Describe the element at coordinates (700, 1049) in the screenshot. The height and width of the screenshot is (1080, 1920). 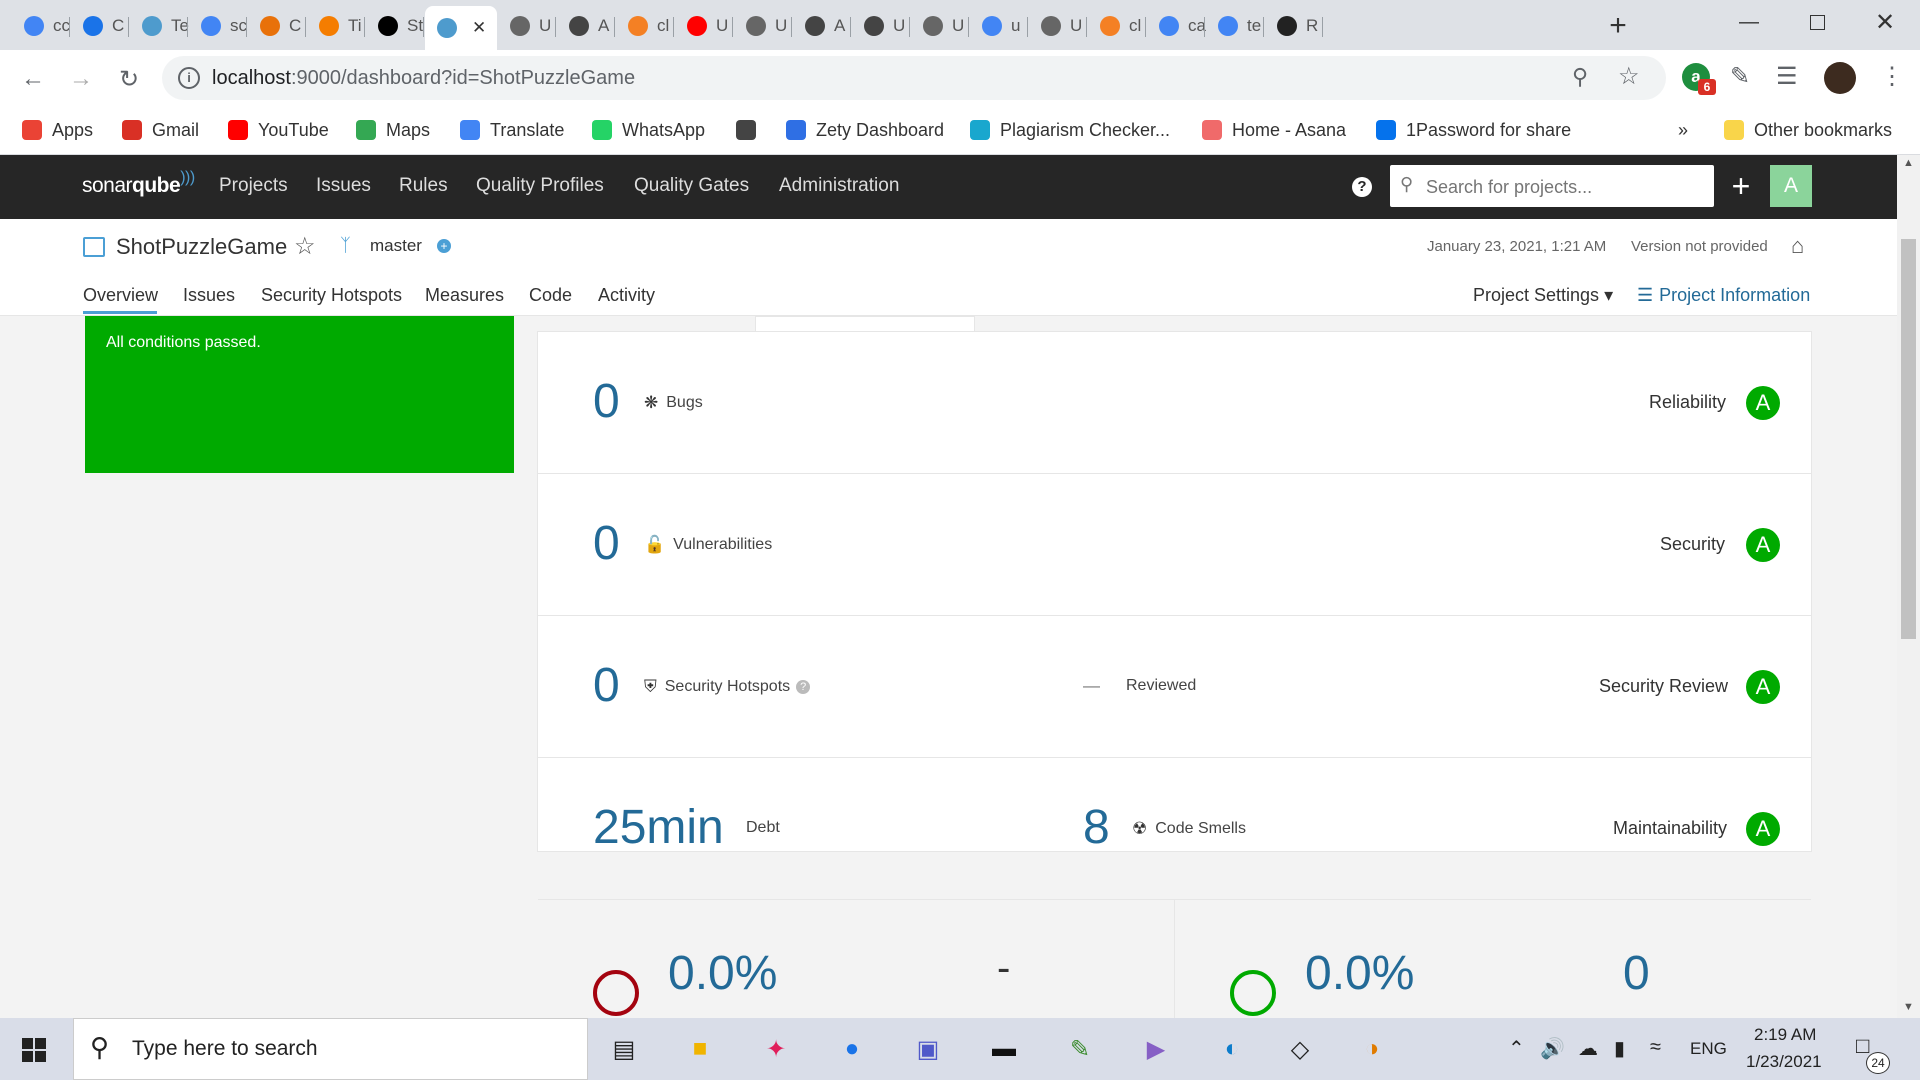
I see `file-explorer-icon: ■` at that location.